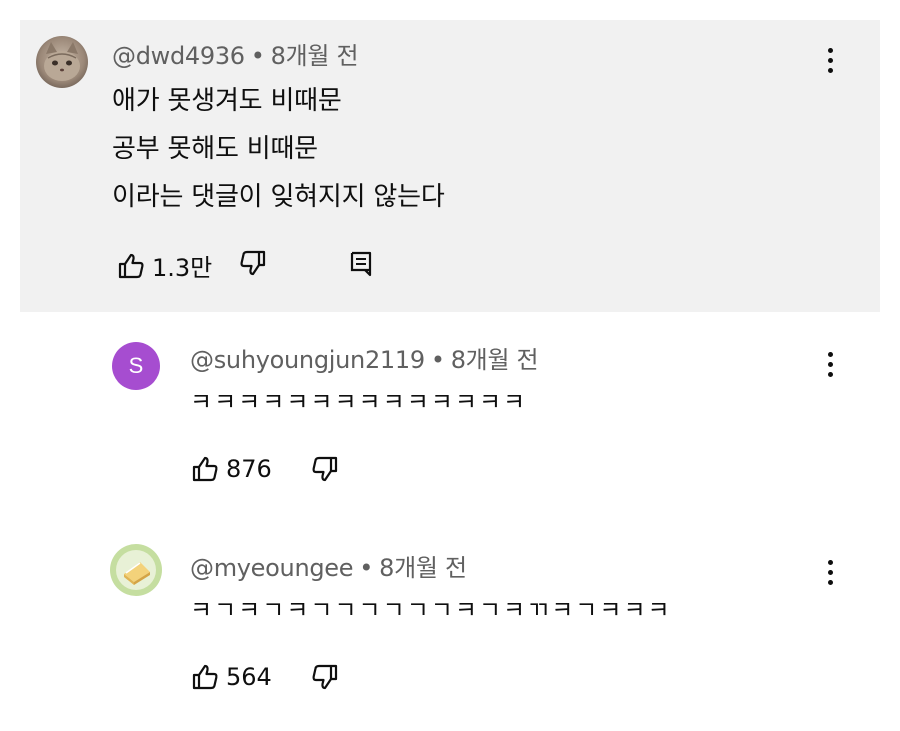  I want to click on comment-meta: @suhyoungjun2119 • 8개월 전, so click(364, 357).